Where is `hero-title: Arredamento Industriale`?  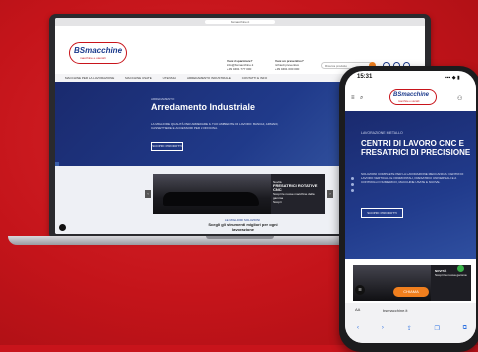 hero-title: Arredamento Industriale is located at coordinates (203, 107).